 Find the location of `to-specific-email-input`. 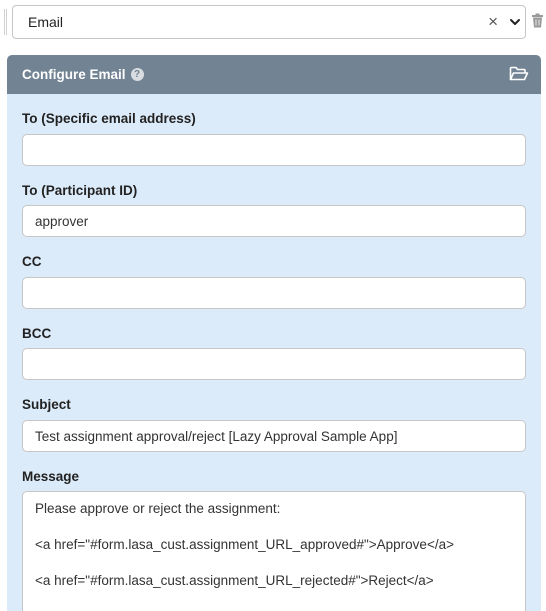

to-specific-email-input is located at coordinates (274, 150).